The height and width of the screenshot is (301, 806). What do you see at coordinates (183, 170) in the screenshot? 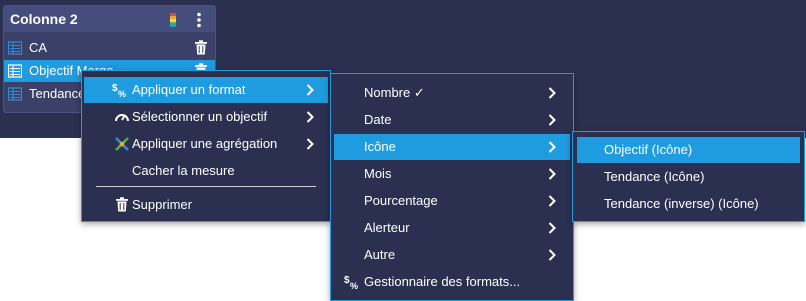
I see `menu-item-label: Cacher la mesure` at bounding box center [183, 170].